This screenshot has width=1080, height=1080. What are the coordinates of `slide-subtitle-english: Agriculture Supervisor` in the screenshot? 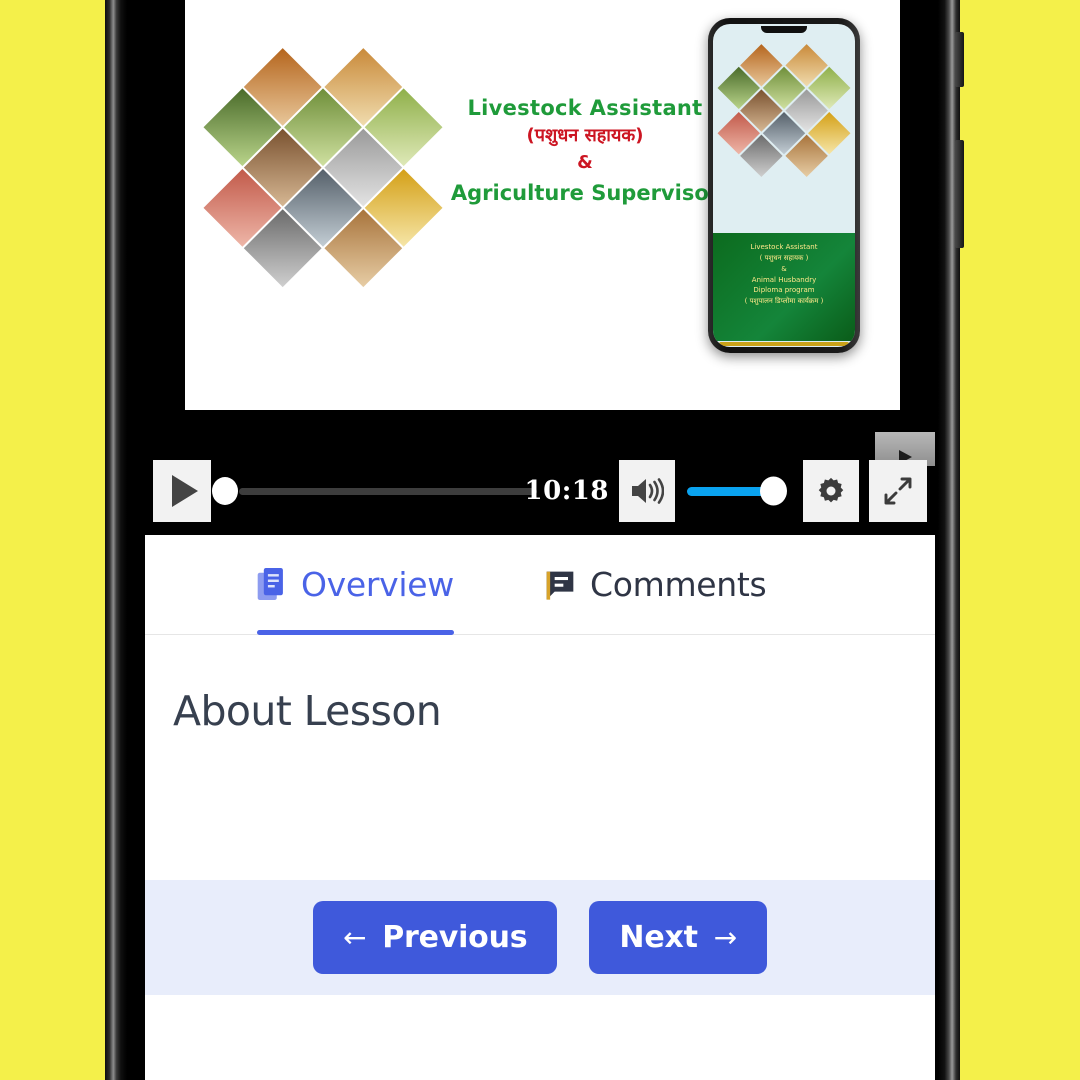 It's located at (585, 193).